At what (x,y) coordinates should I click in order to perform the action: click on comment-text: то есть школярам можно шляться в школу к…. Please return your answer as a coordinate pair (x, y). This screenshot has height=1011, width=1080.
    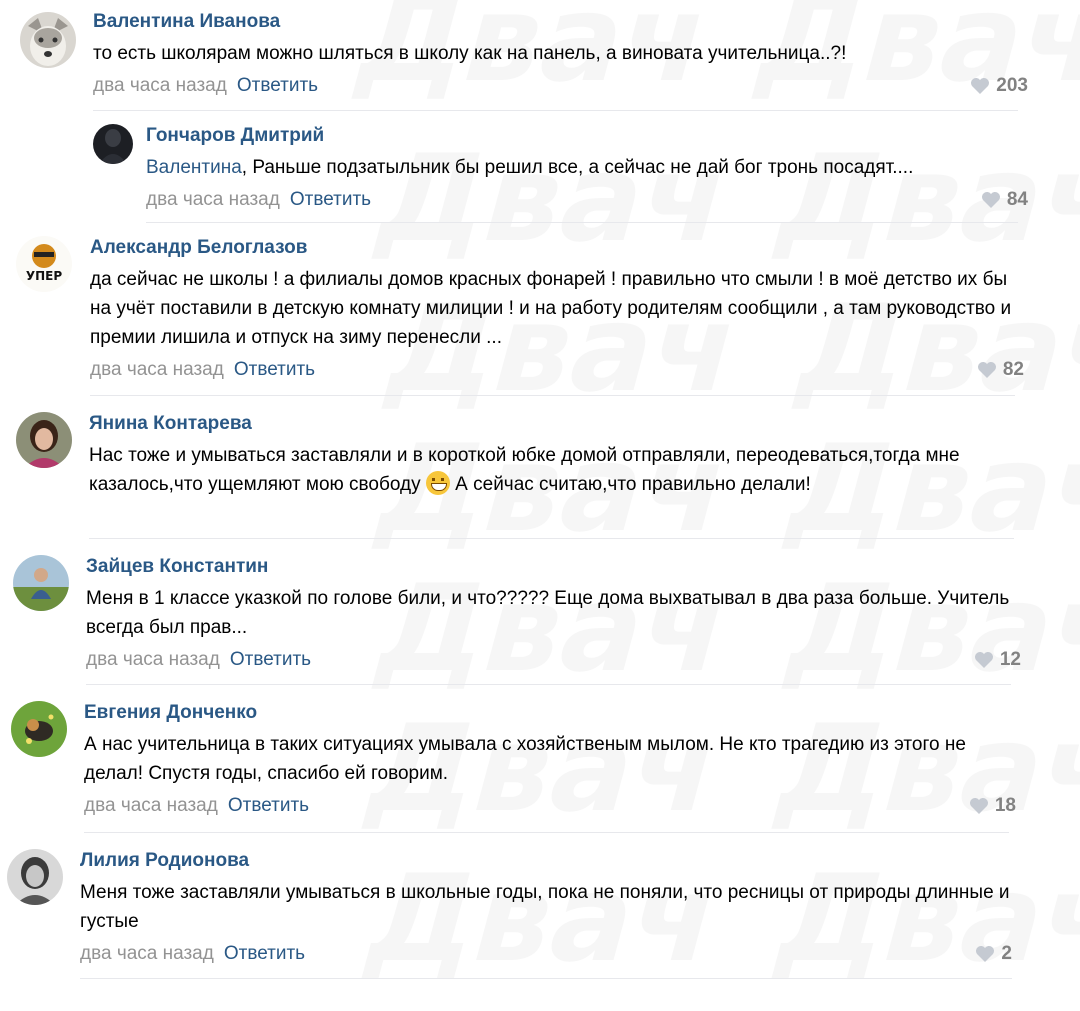
    Looking at the image, I should click on (470, 53).